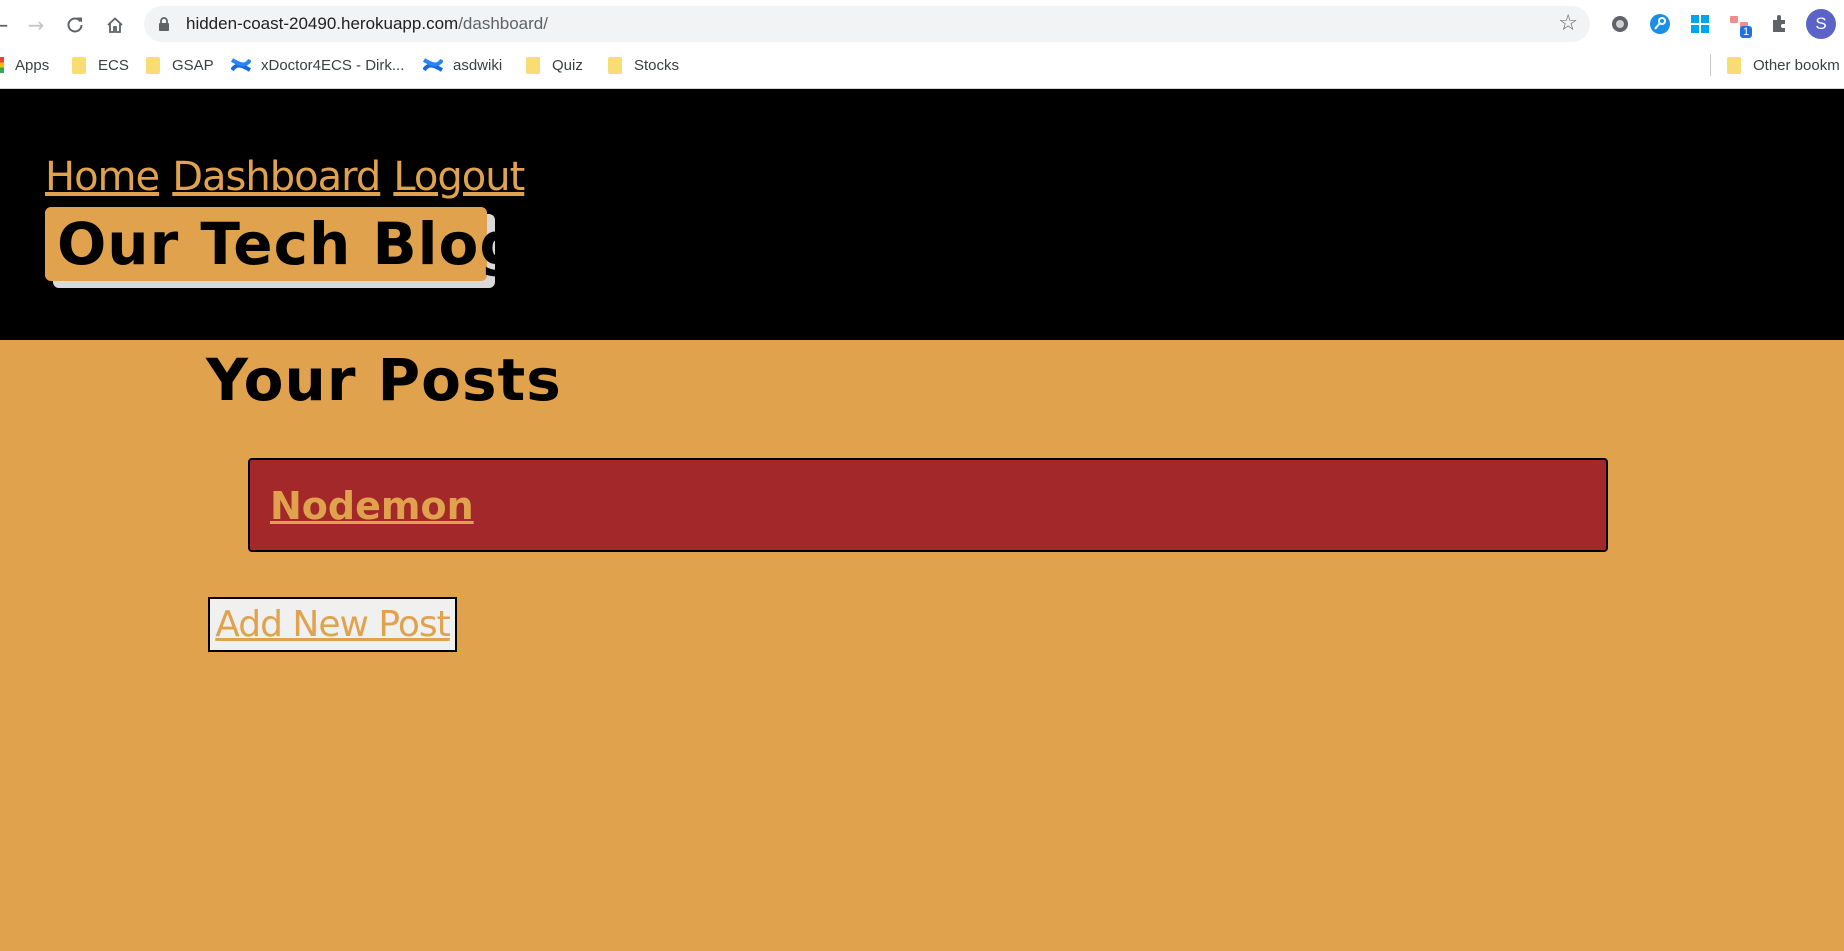 The image size is (1844, 951). Describe the element at coordinates (1796, 65) in the screenshot. I see `bookmark-label: Other bookm` at that location.